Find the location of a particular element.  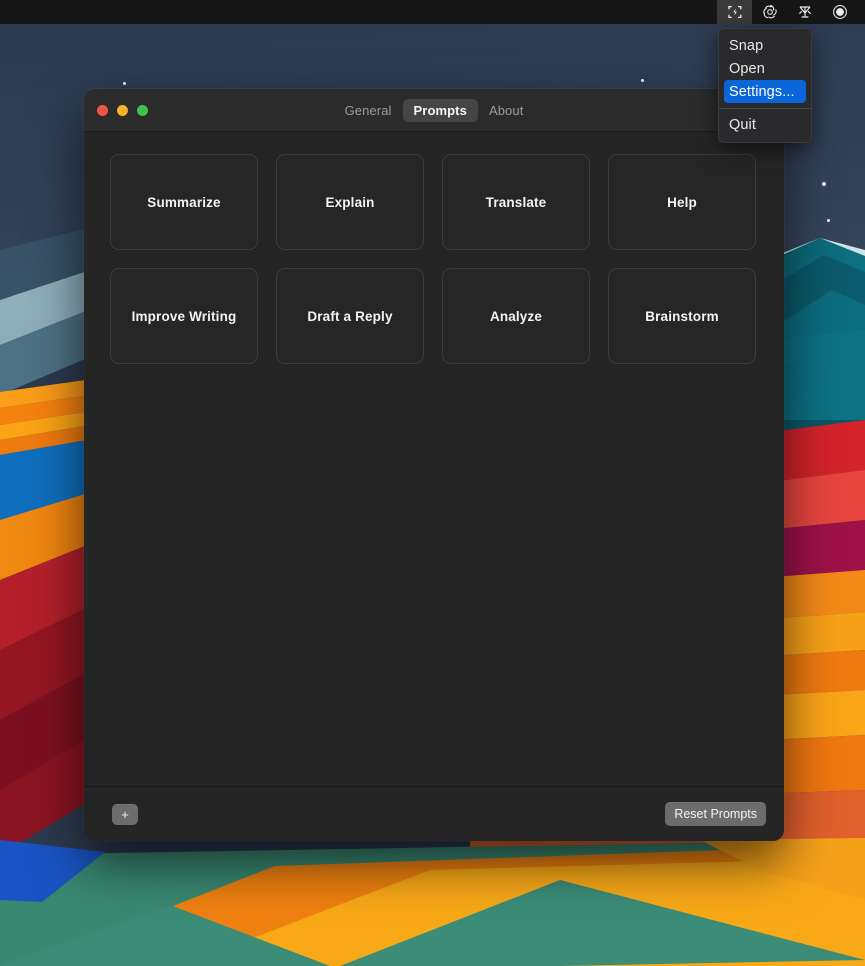

window-titlebar: General Prompts About is located at coordinates (434, 110).